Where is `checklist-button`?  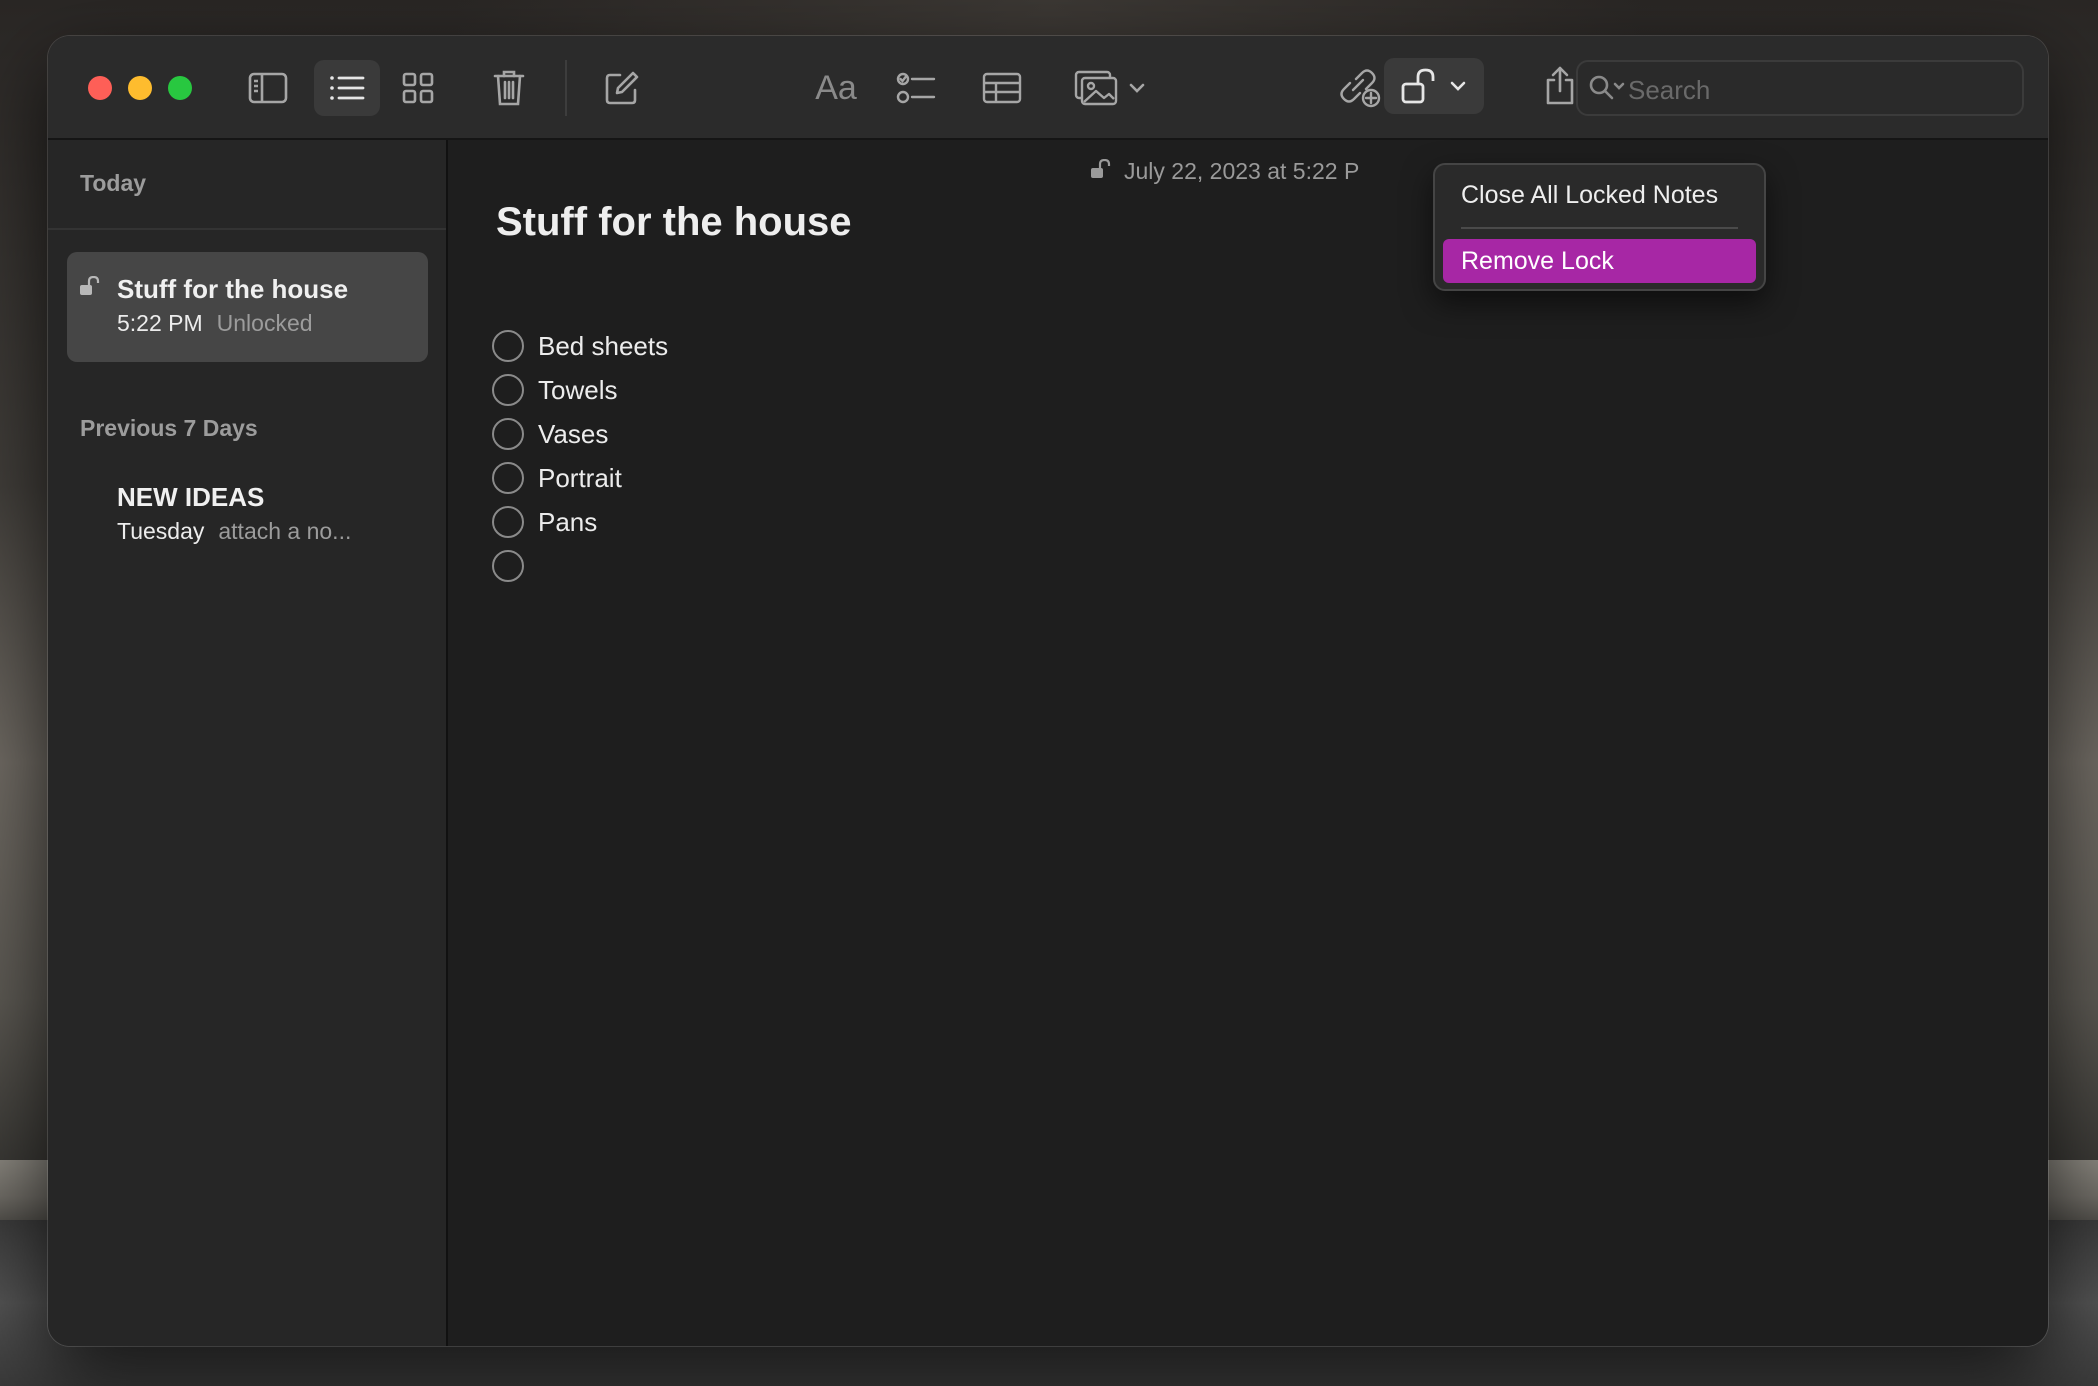 checklist-button is located at coordinates (916, 88).